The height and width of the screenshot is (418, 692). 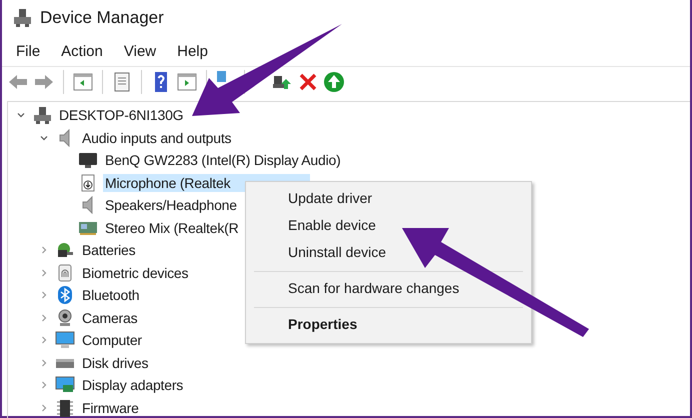 I want to click on app-icon, so click(x=22, y=18).